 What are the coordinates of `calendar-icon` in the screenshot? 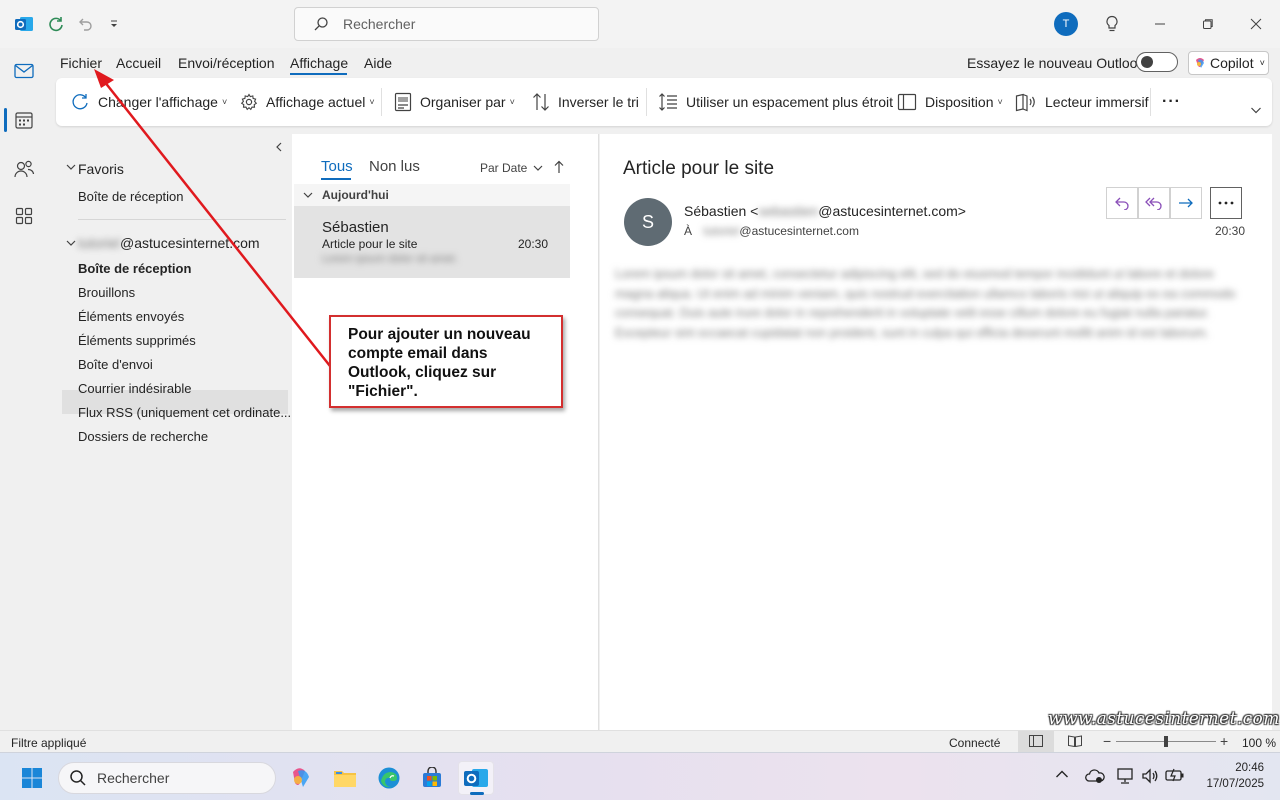 It's located at (24, 120).